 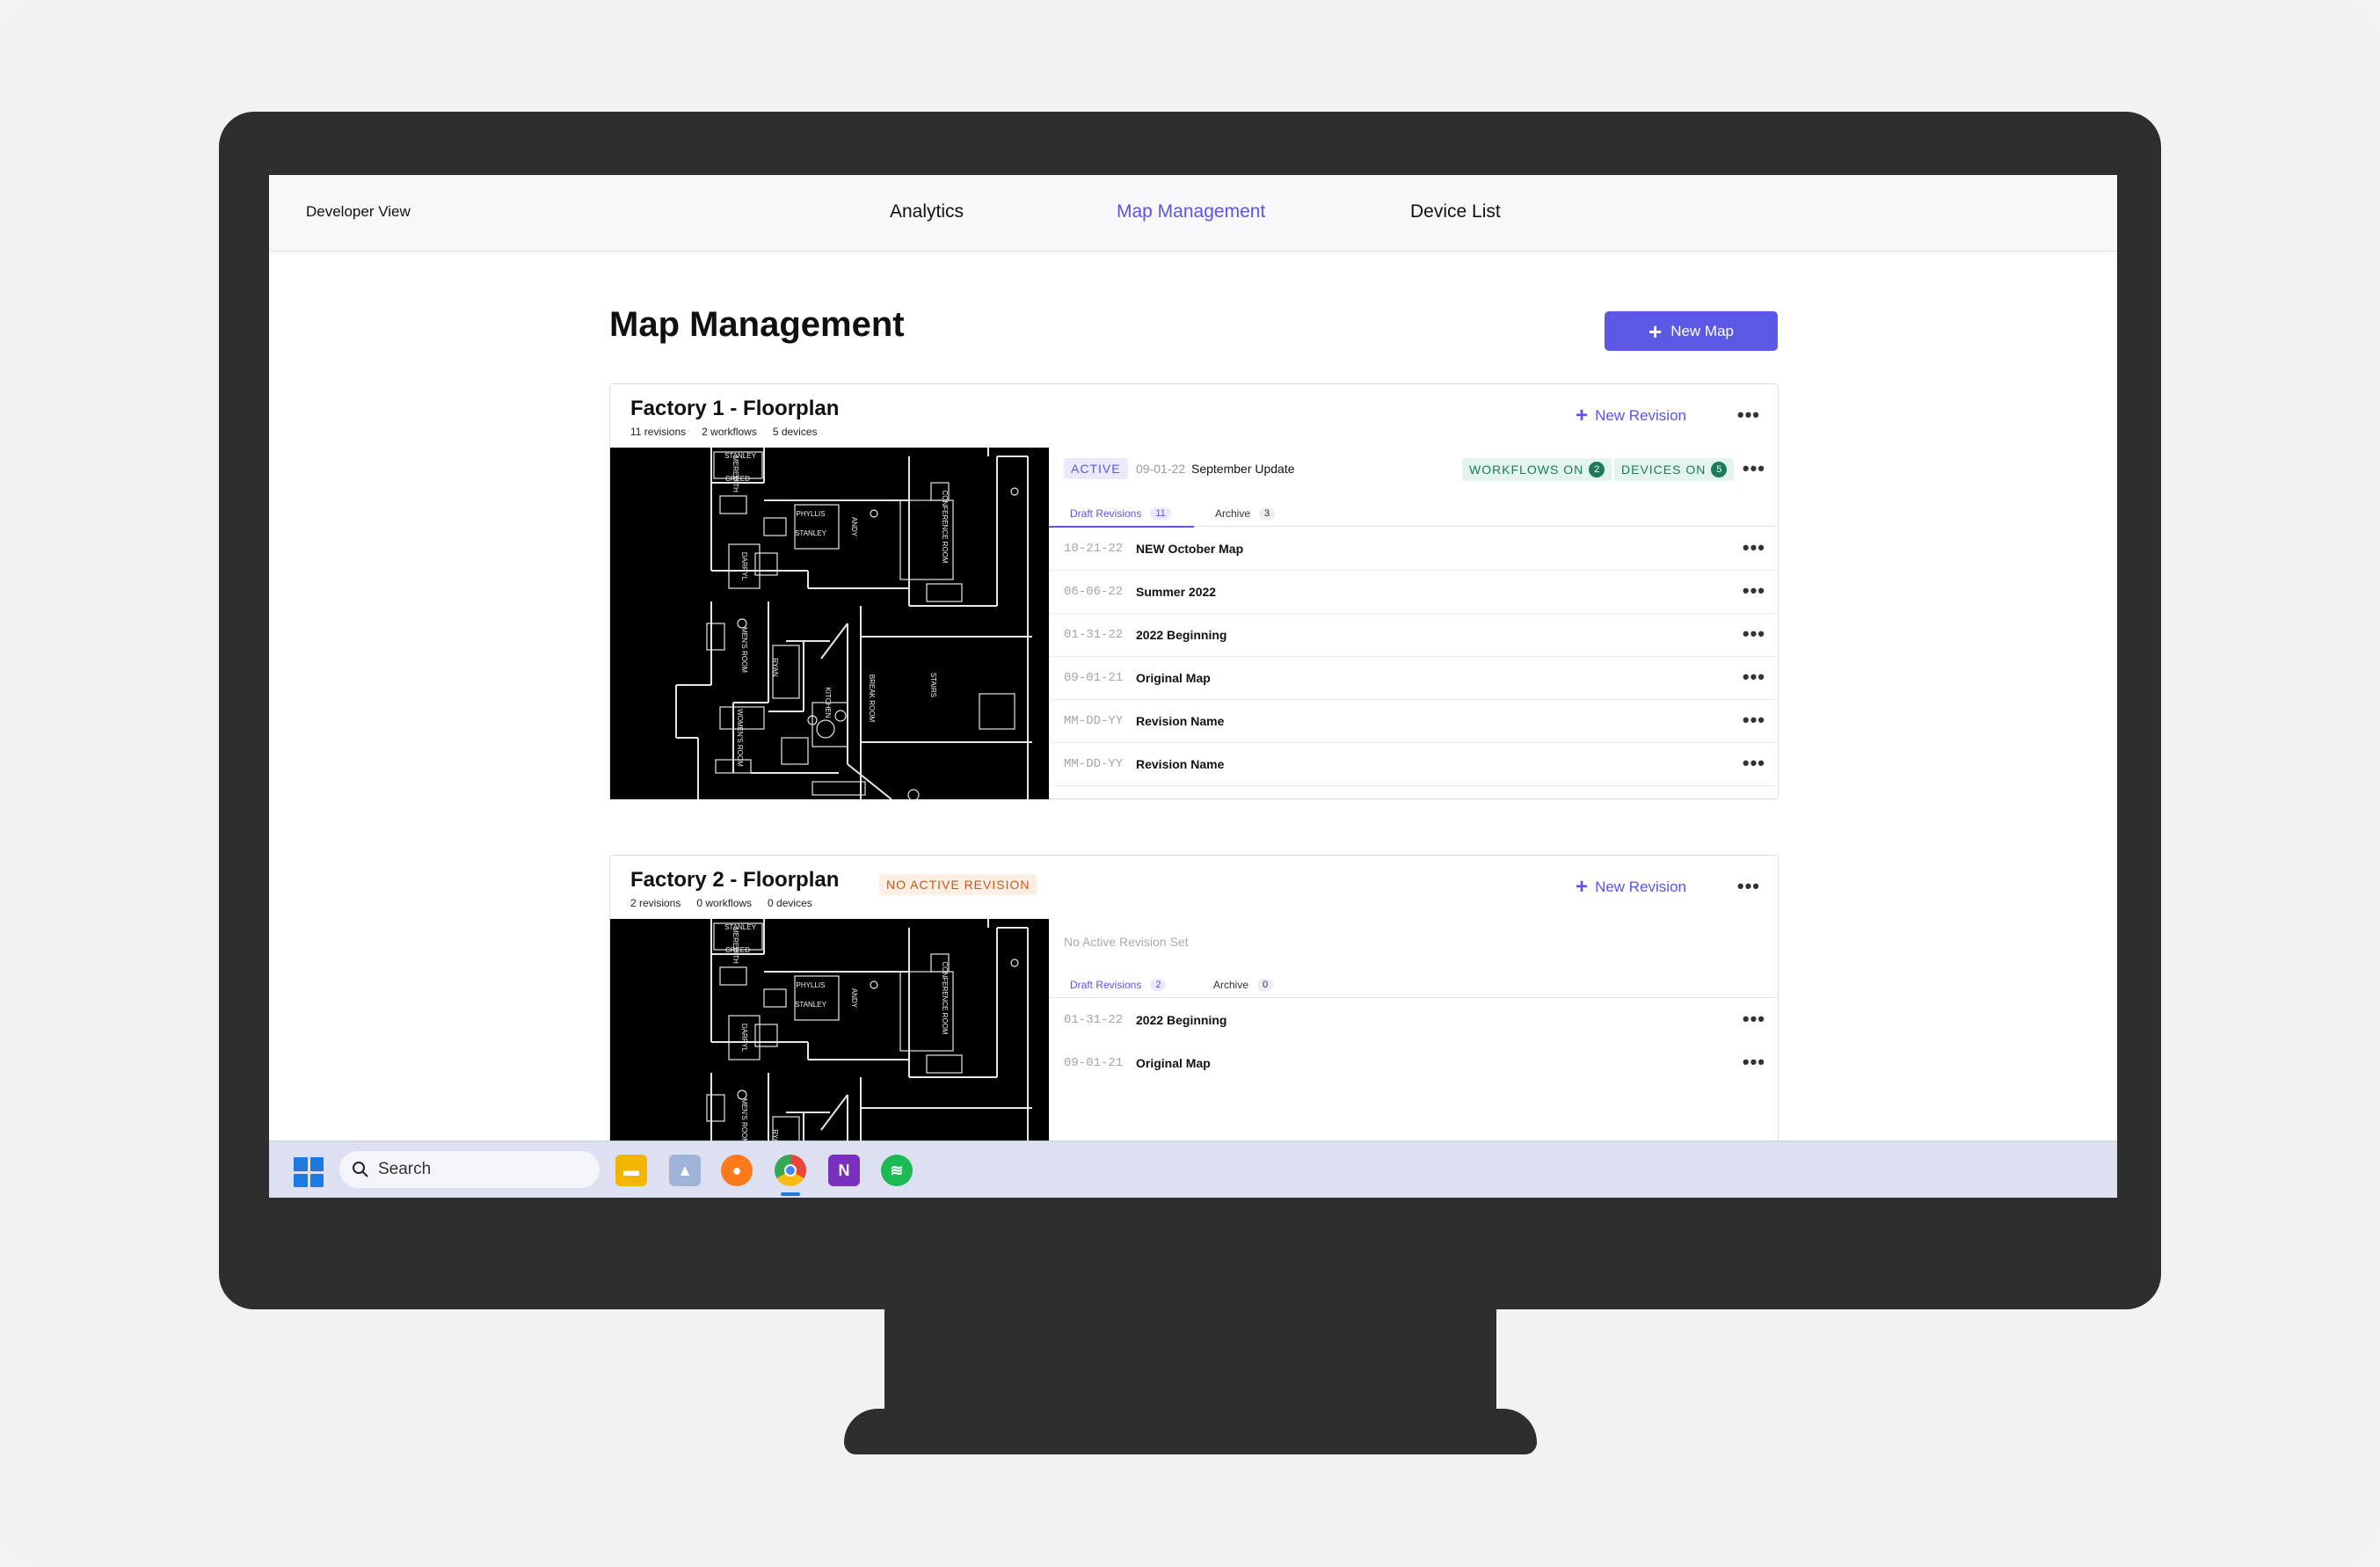 I want to click on devices-count: 5 devices, so click(x=795, y=432).